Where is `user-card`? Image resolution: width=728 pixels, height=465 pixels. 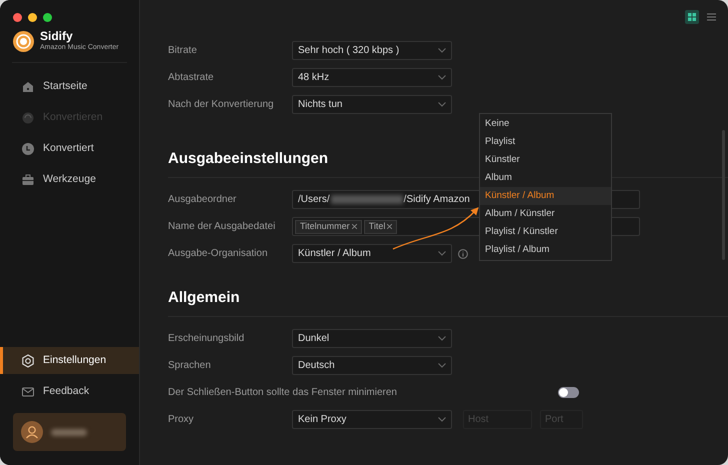
user-card is located at coordinates (69, 432).